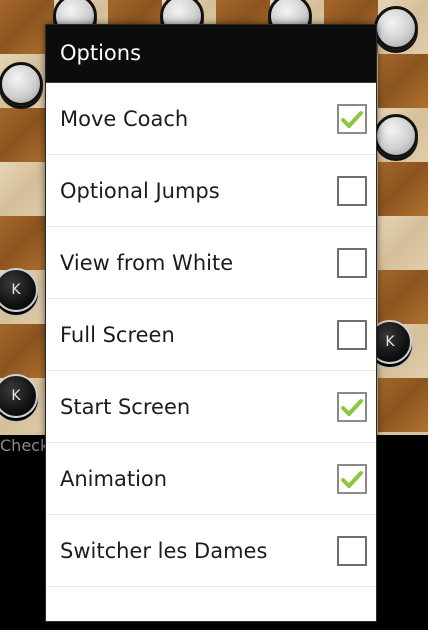 This screenshot has height=630, width=428. I want to click on checkbox-move-coach, so click(352, 119).